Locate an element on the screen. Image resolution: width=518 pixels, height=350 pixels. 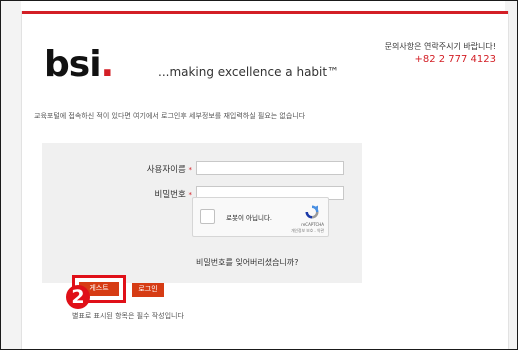
recaptcha-brand: reCAPTCHA is located at coordinates (312, 224).